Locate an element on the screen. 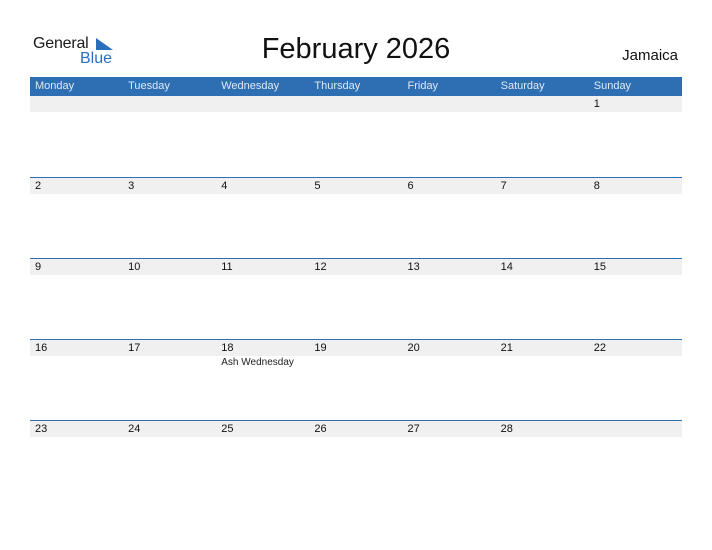 This screenshot has width=712, height=550. week-row: 1 is located at coordinates (356, 136).